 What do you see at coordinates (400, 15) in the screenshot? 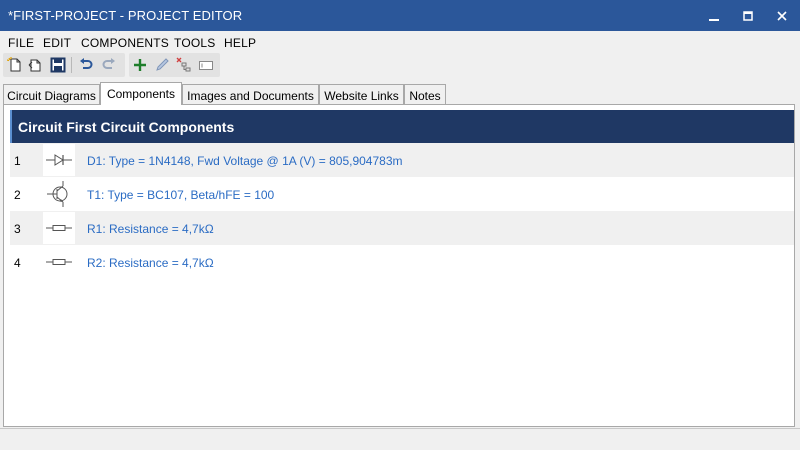
I see `title-bar: *FIRST-PROJECT - PROJECT EDITOR` at bounding box center [400, 15].